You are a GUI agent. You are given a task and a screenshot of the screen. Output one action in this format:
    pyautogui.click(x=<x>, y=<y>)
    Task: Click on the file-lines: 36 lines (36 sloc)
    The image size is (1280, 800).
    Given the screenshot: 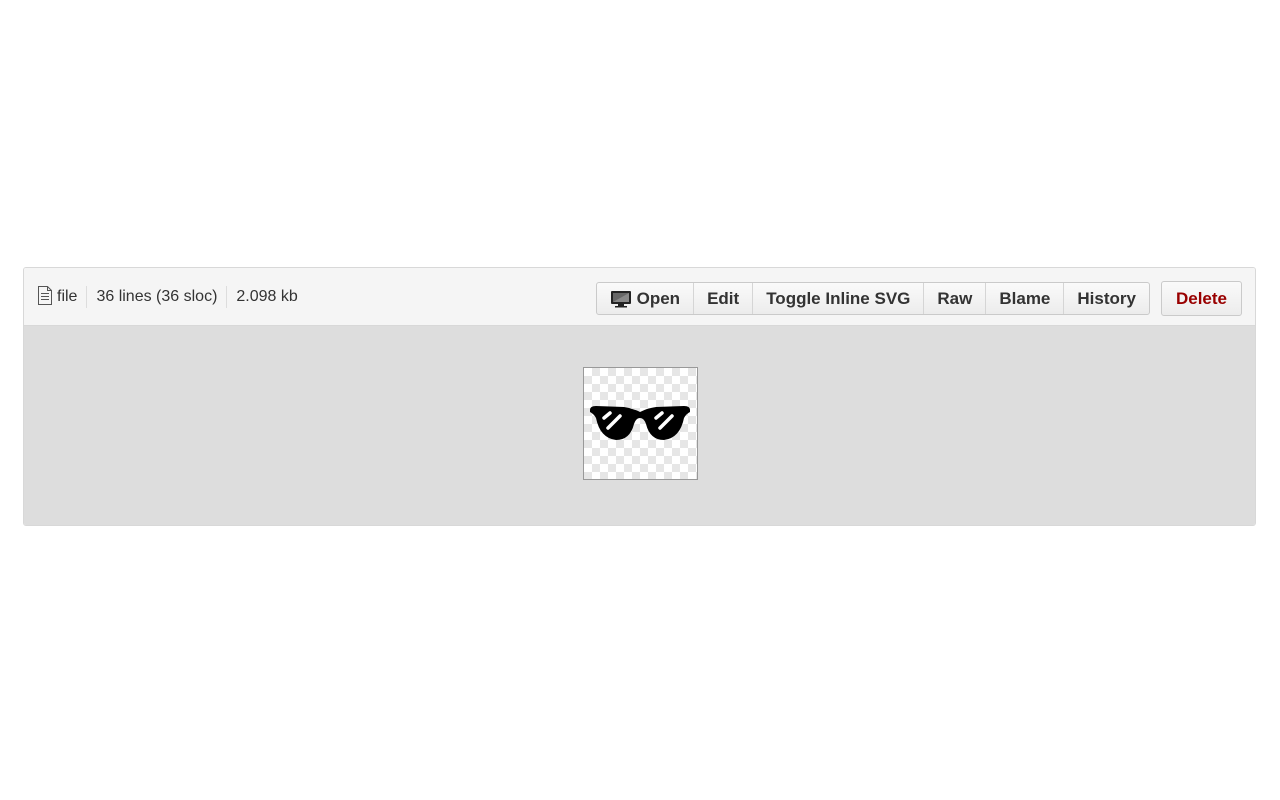 What is the action you would take?
    pyautogui.click(x=157, y=296)
    